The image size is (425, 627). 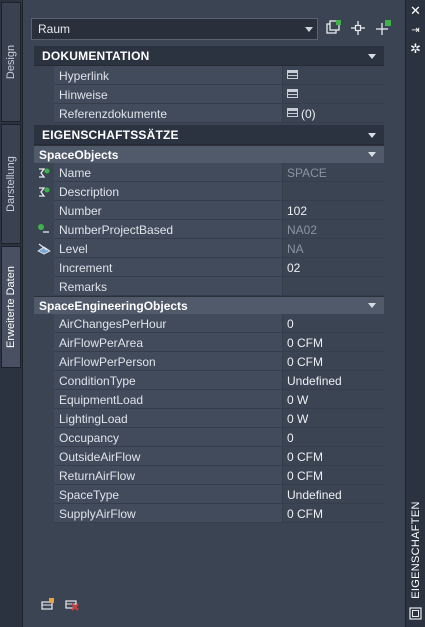 What do you see at coordinates (89, 192) in the screenshot?
I see `property-name: Description` at bounding box center [89, 192].